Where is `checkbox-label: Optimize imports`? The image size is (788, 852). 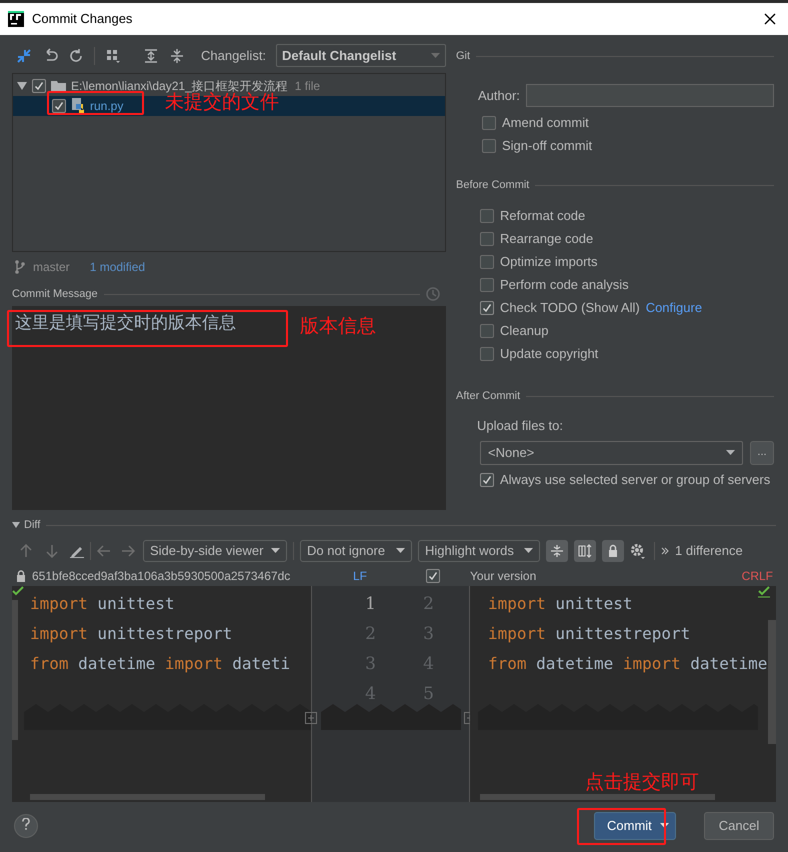 checkbox-label: Optimize imports is located at coordinates (549, 261).